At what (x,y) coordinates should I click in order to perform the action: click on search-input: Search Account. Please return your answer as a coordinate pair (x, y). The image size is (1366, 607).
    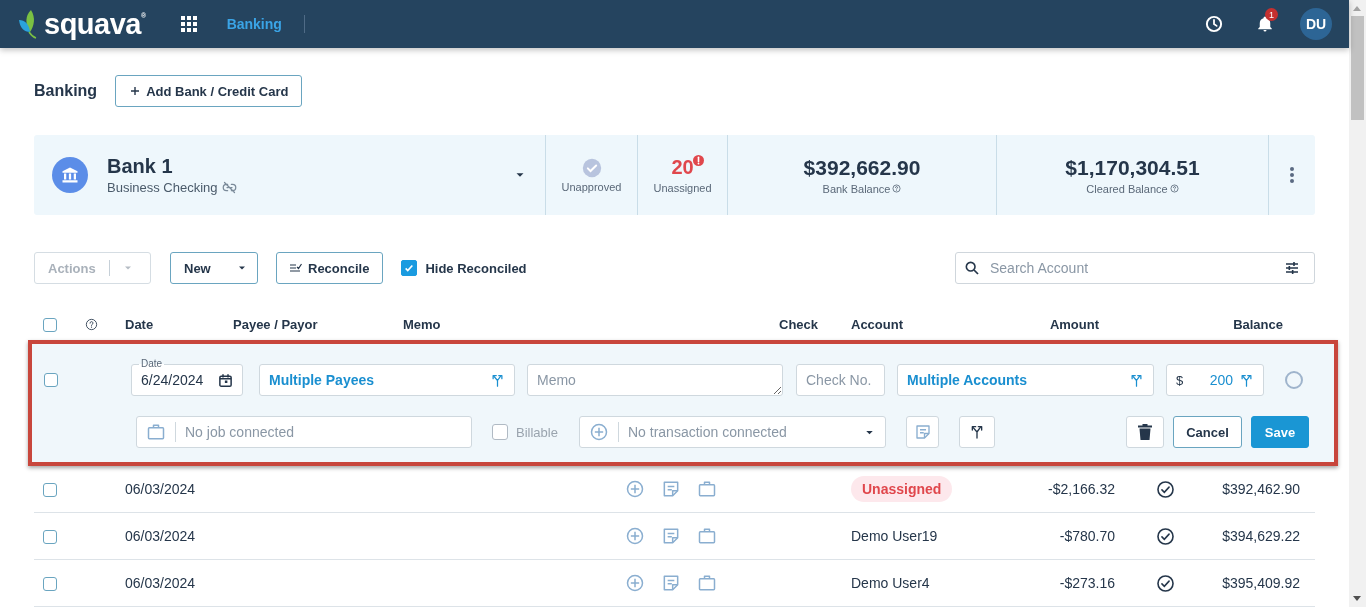
    Looking at the image, I should click on (1132, 268).